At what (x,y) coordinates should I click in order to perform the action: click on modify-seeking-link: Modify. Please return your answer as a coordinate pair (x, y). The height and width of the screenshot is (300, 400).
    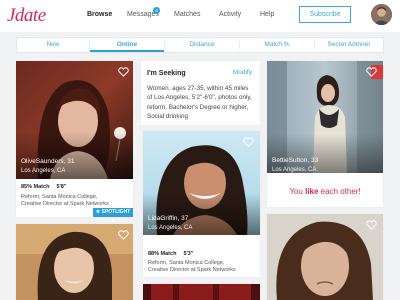
    Looking at the image, I should click on (242, 72).